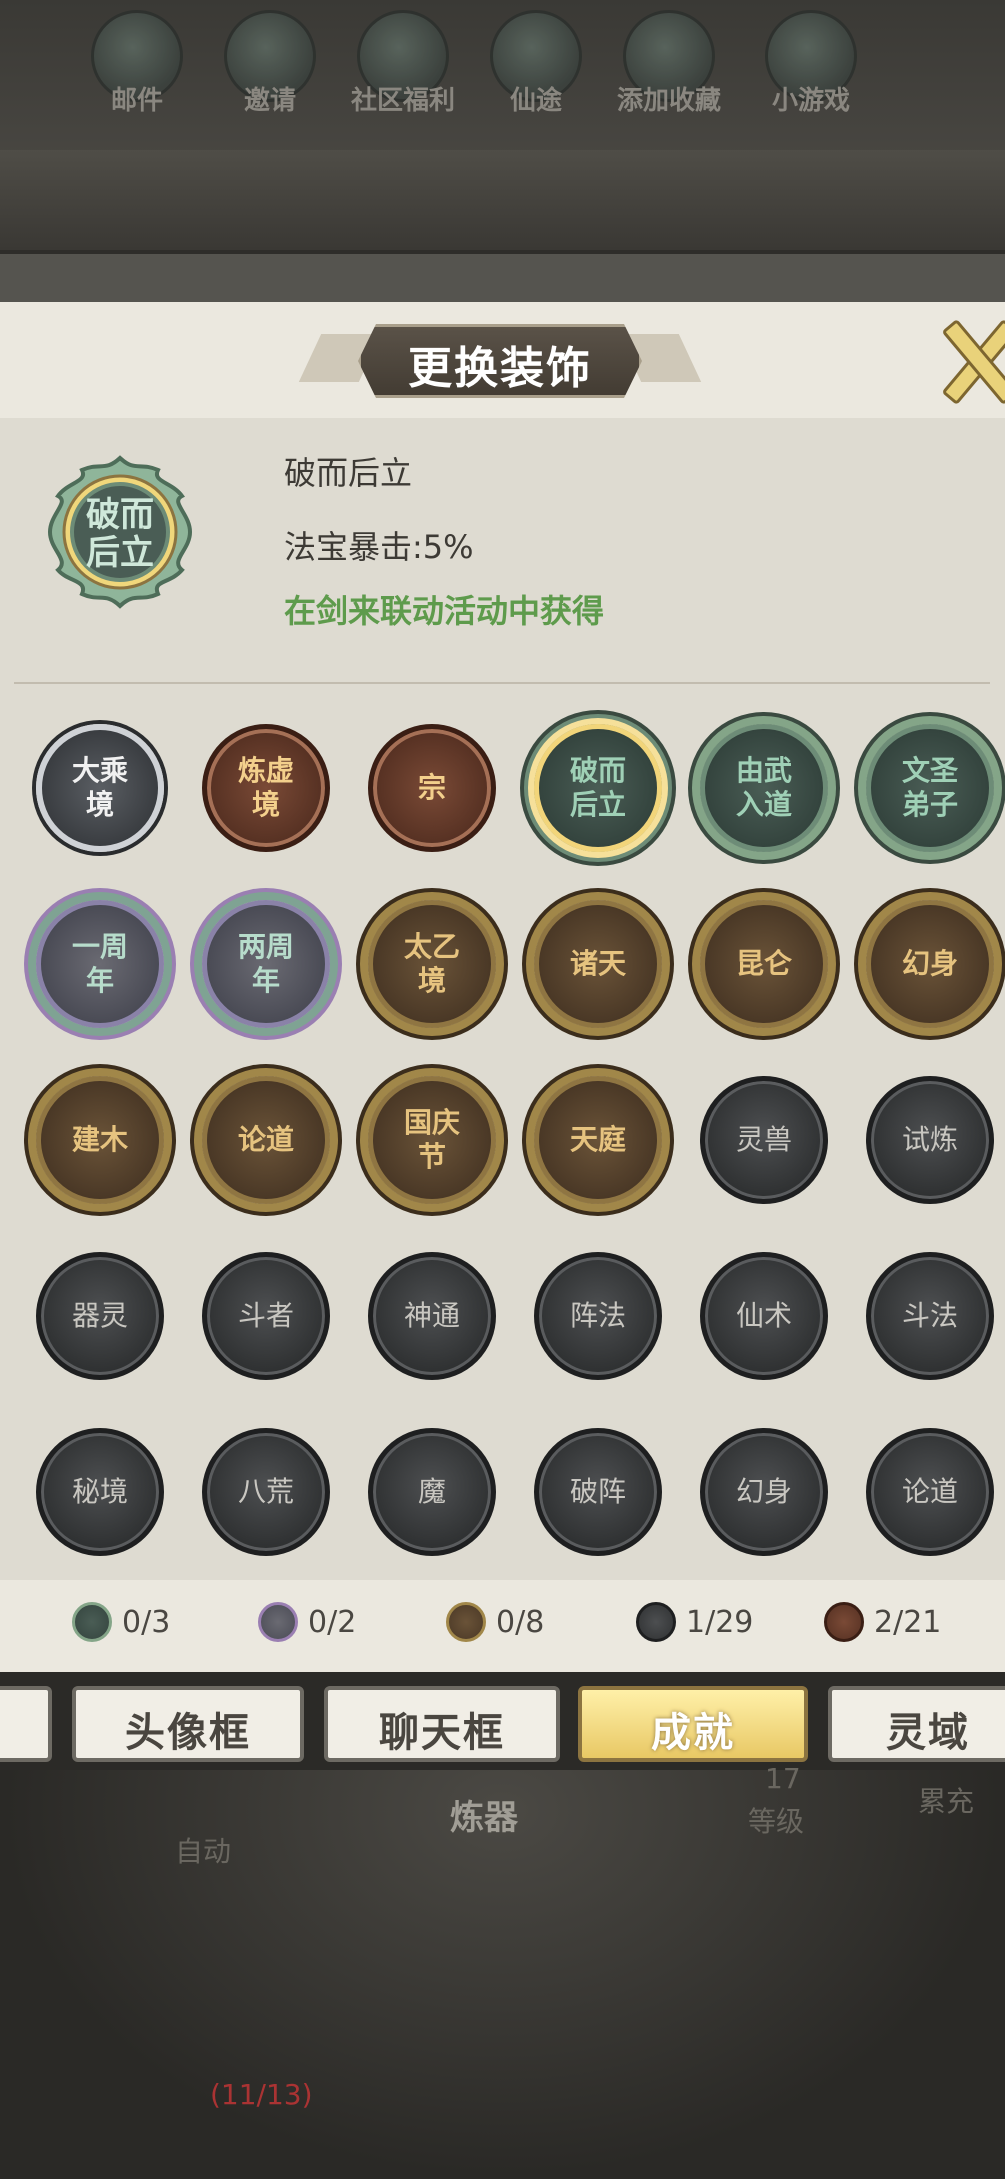  I want to click on badge-item: 破阵, so click(598, 1492).